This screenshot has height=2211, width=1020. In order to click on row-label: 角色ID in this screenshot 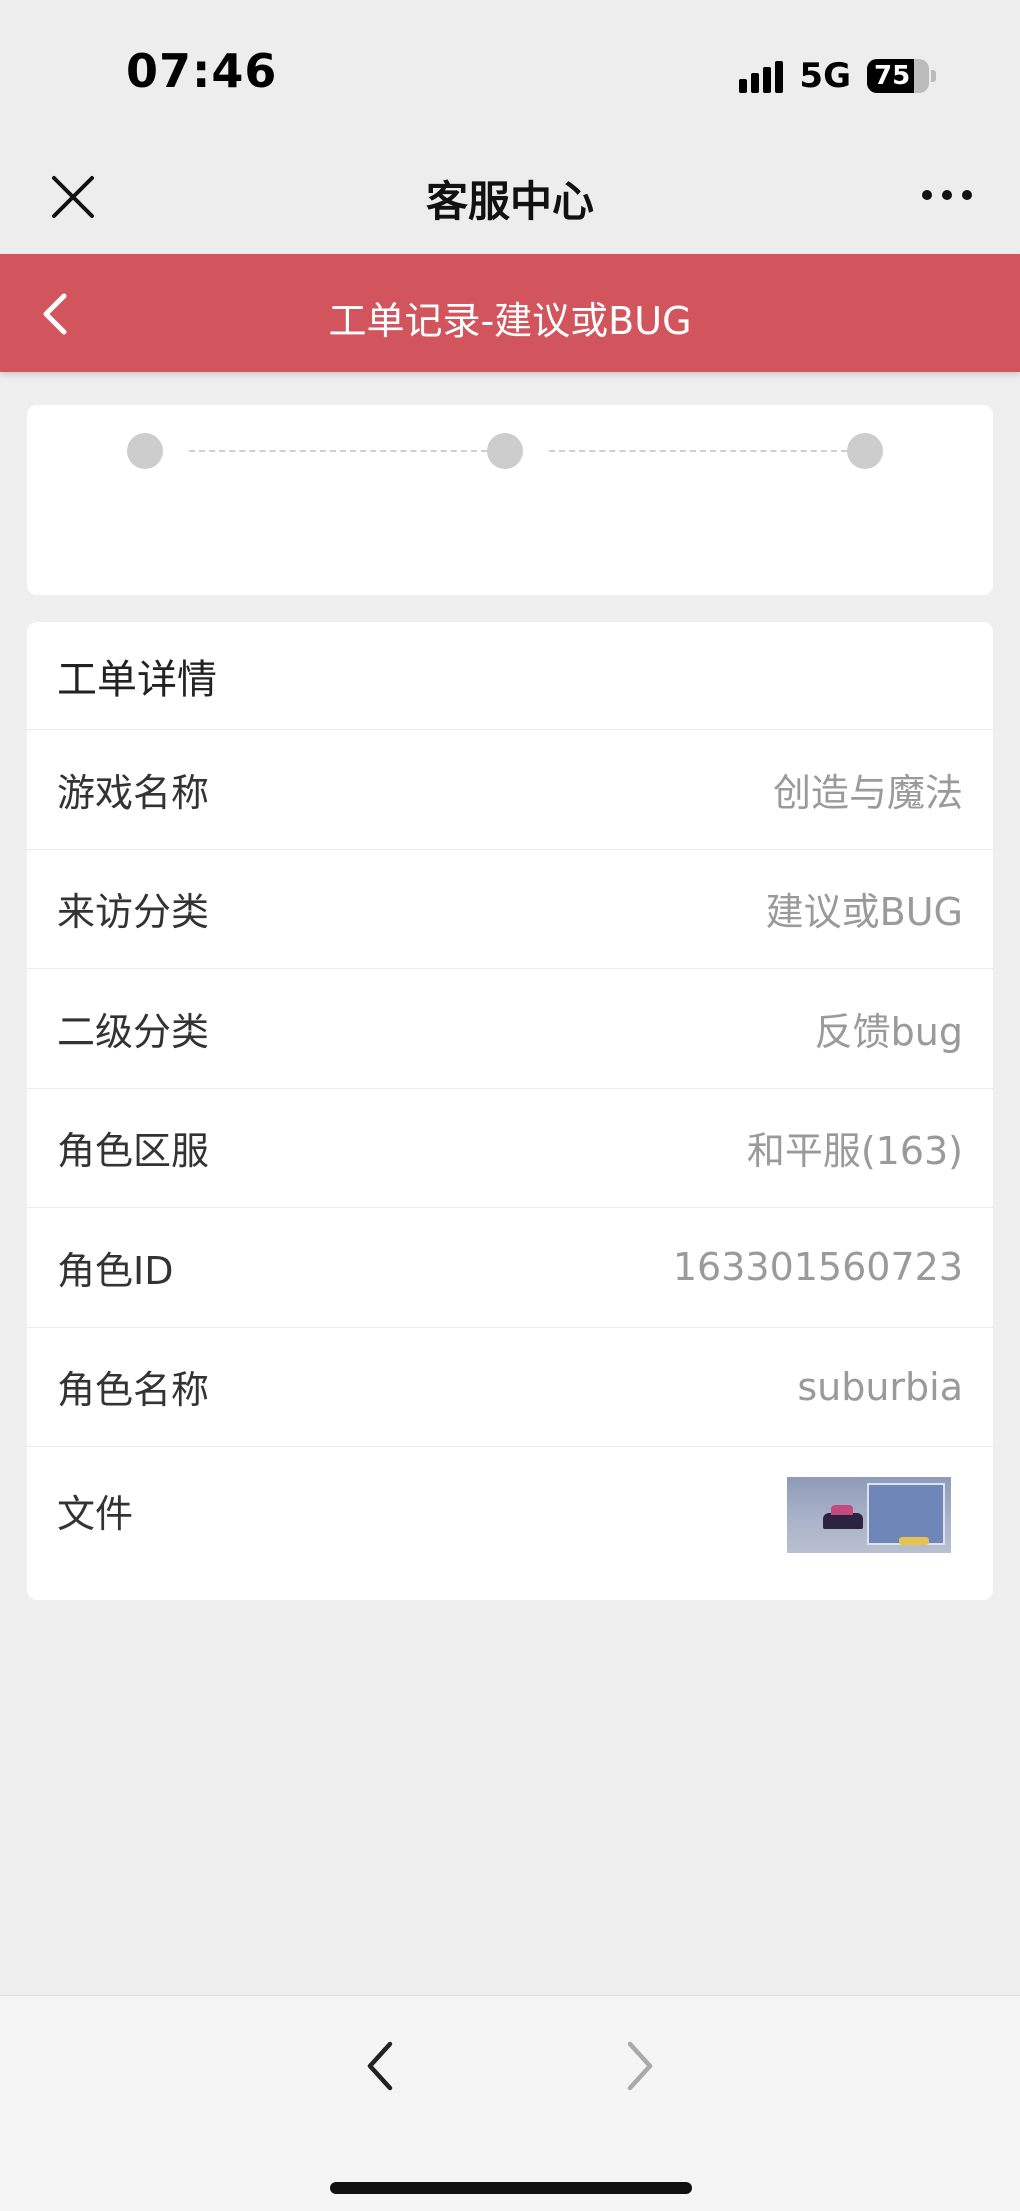, I will do `click(115, 1270)`.